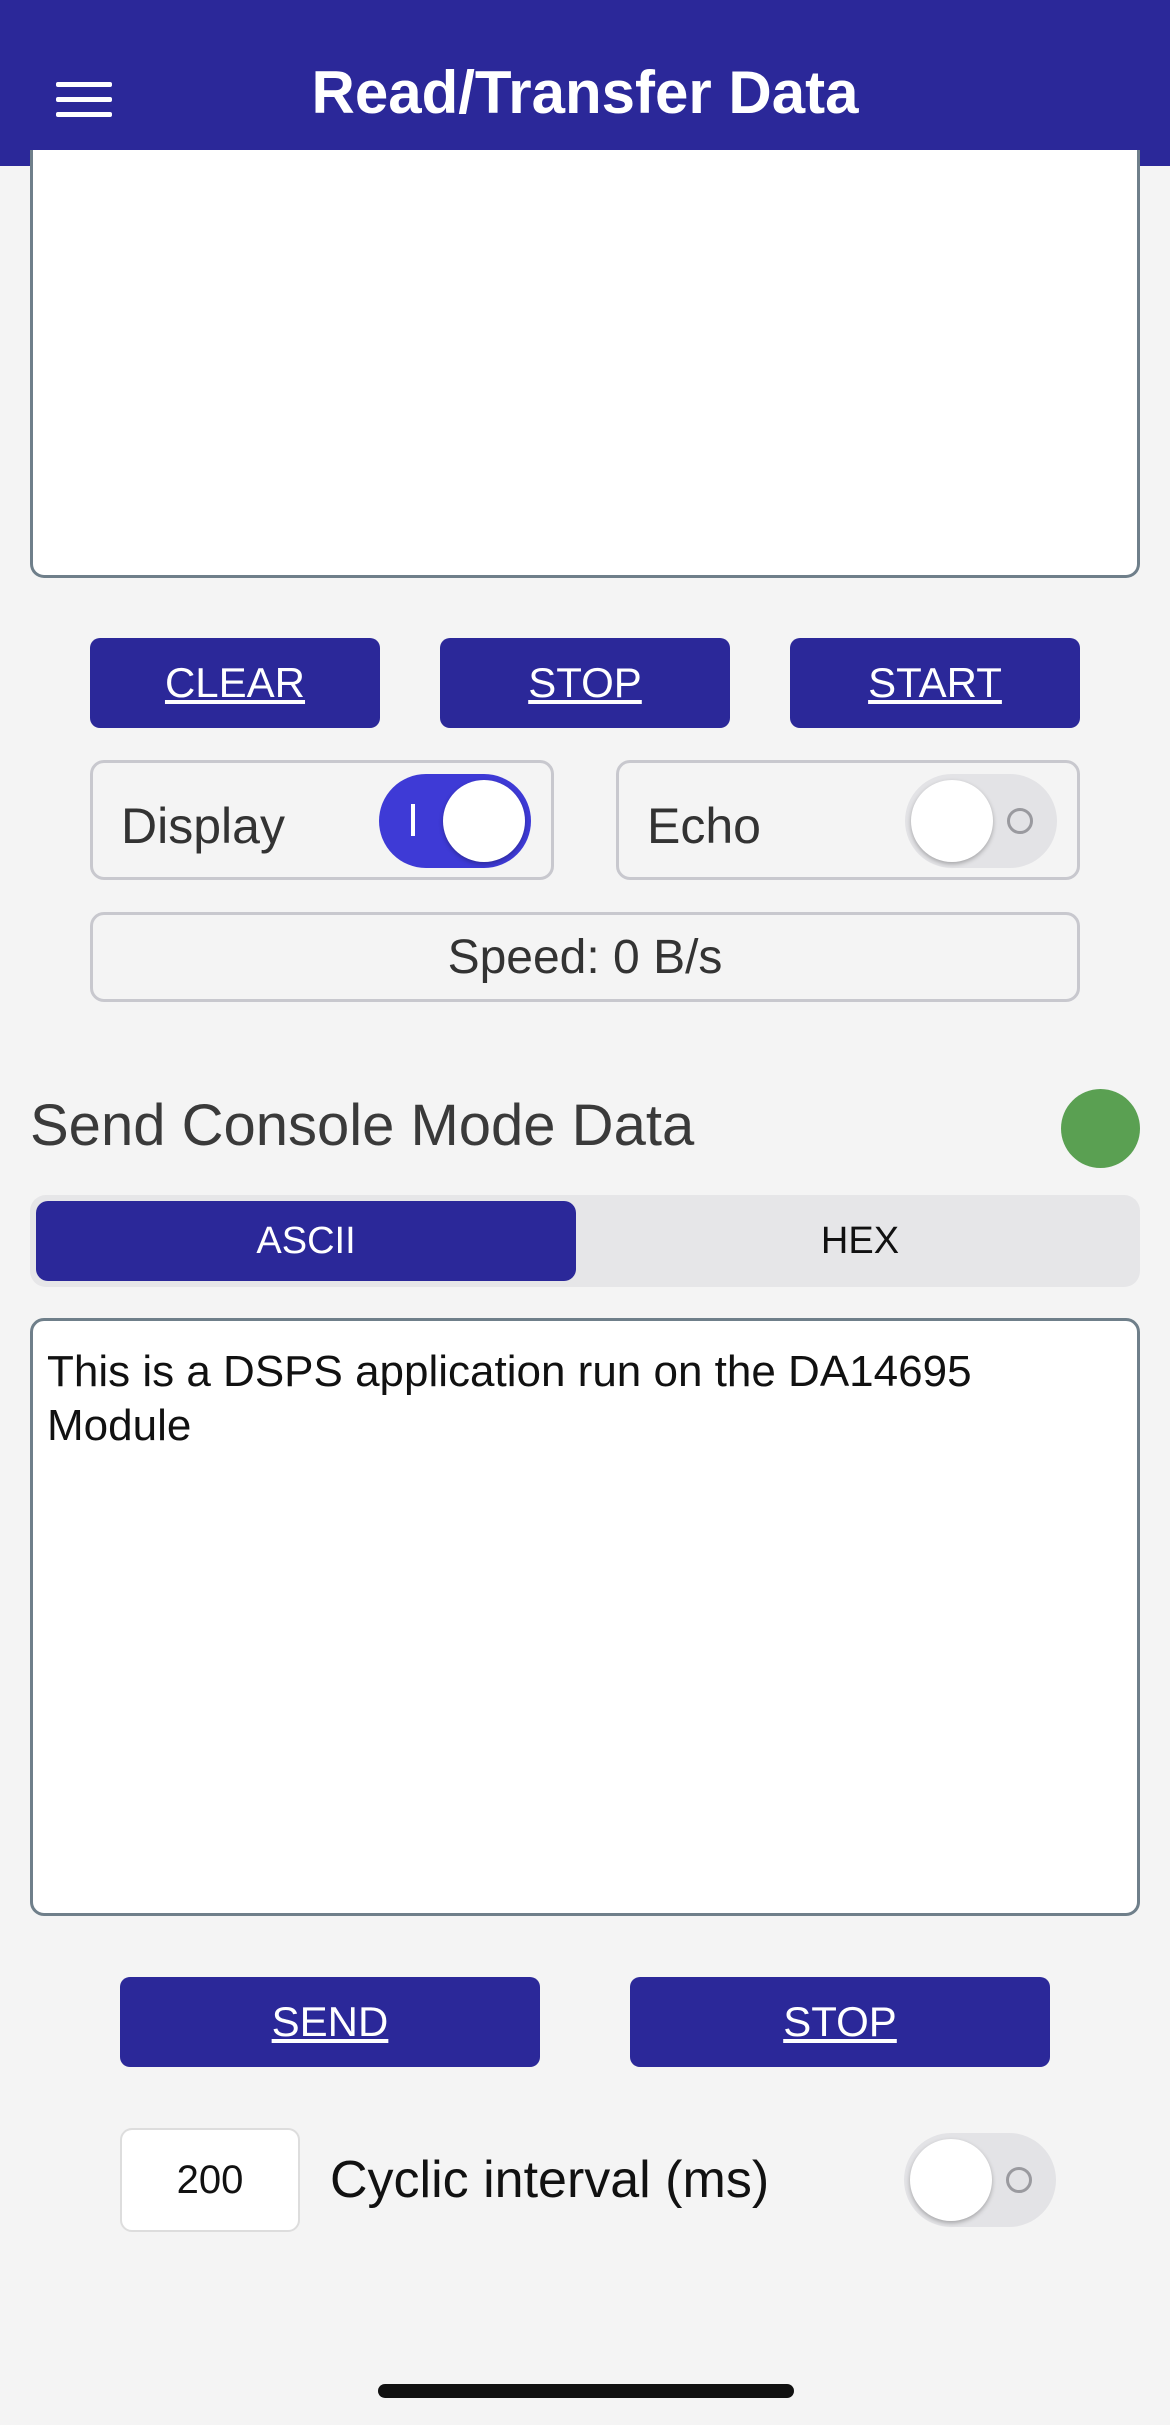 This screenshot has height=2425, width=1170. I want to click on cyclic-switch, so click(980, 2180).